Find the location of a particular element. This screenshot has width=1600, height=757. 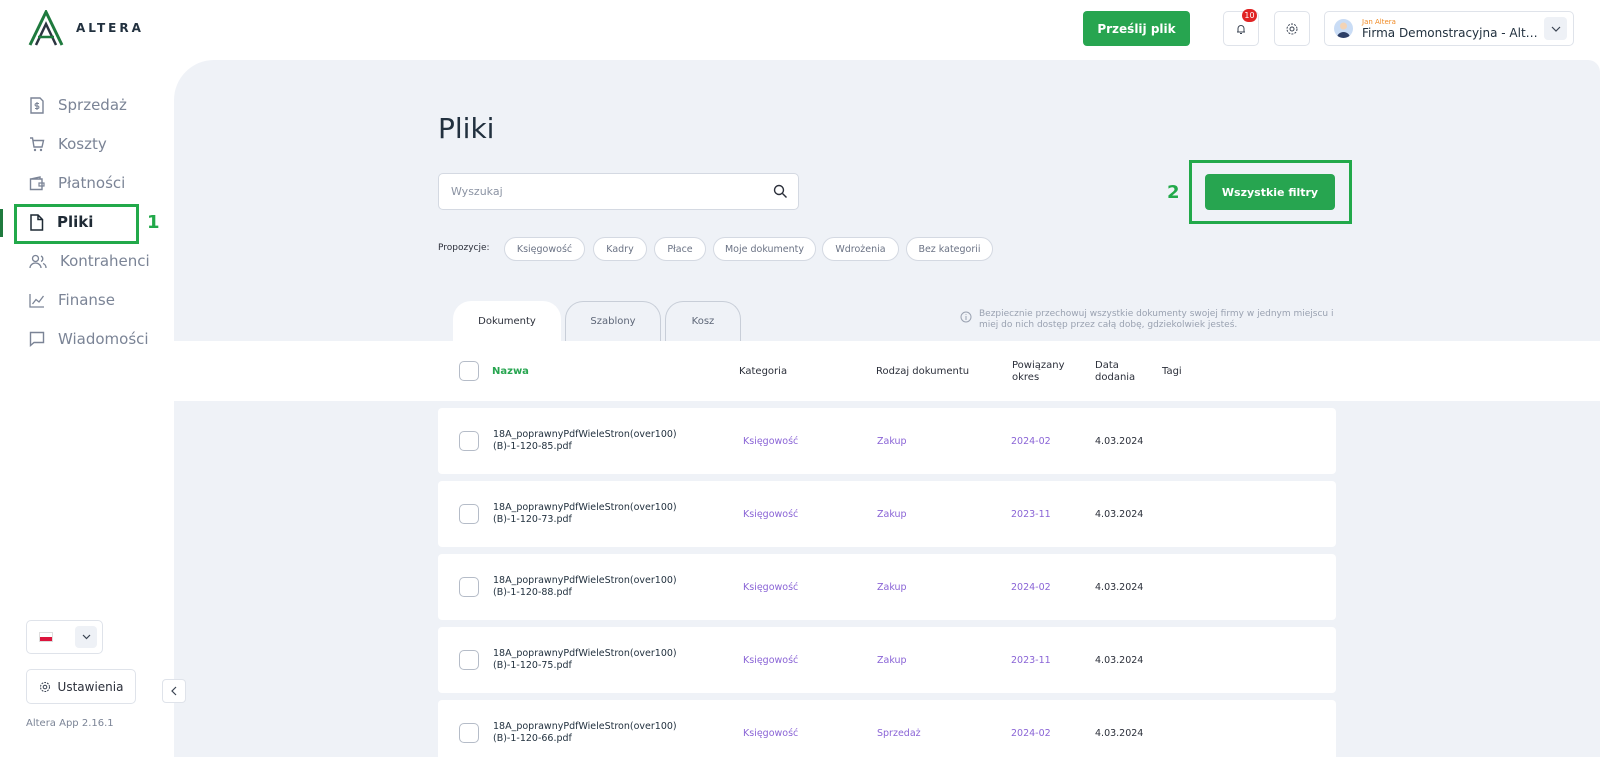

suggestion-chip-kadry: Kadry is located at coordinates (620, 249).